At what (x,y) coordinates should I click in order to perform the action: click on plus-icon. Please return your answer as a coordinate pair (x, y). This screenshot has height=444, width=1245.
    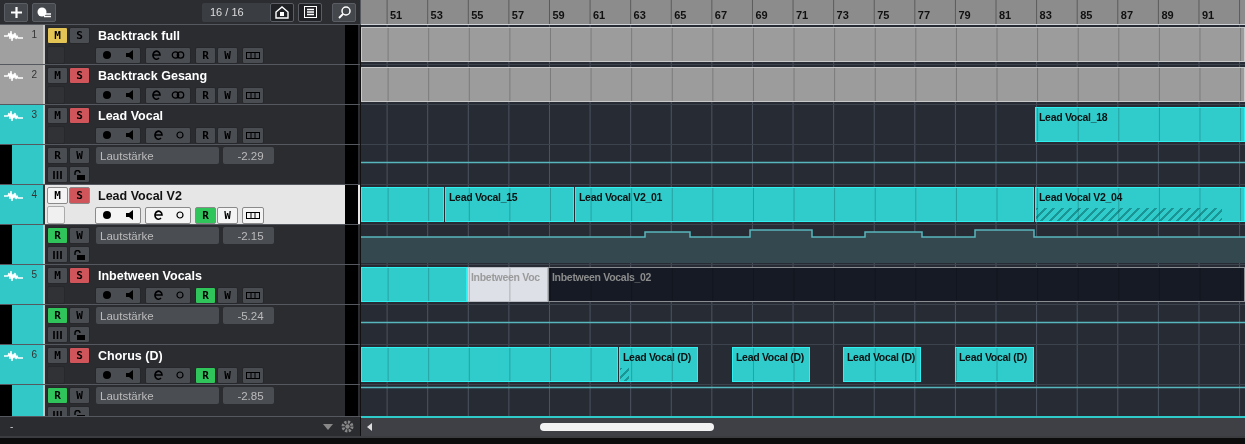
    Looking at the image, I should click on (16, 12).